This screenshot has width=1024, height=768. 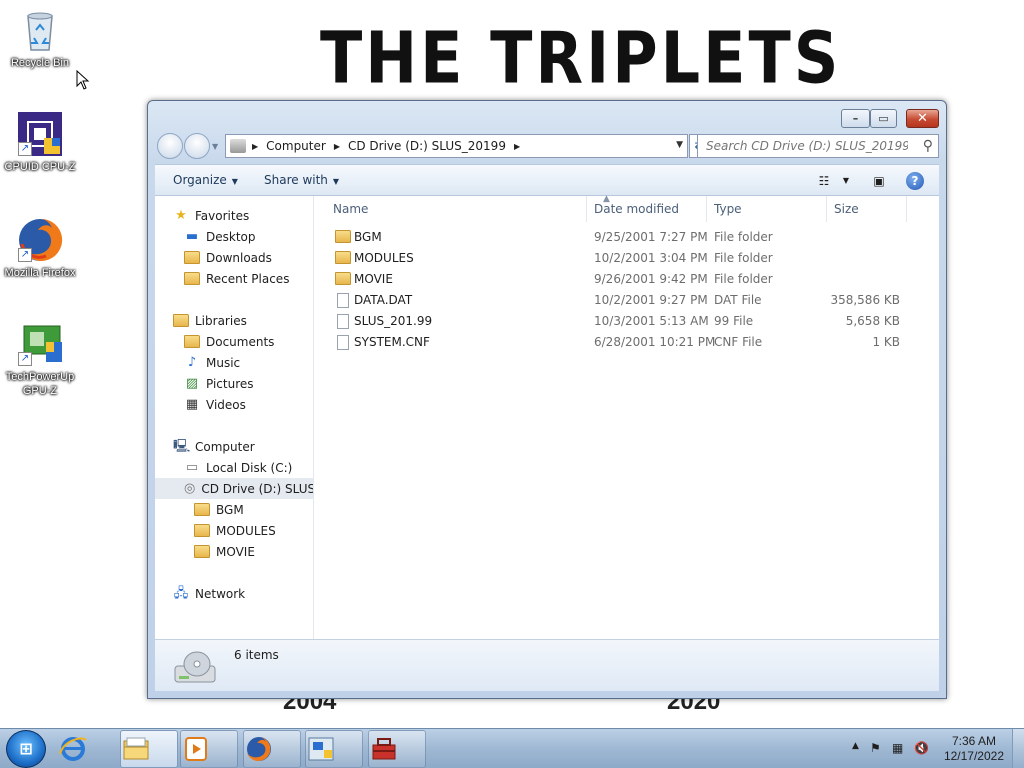 I want to click on show-desktop-button, so click(x=1018, y=748).